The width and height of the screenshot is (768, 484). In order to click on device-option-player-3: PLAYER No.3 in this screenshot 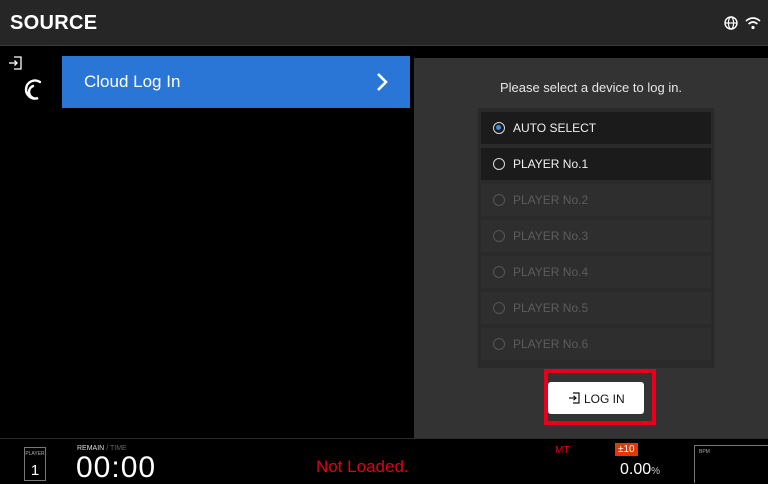, I will do `click(596, 236)`.